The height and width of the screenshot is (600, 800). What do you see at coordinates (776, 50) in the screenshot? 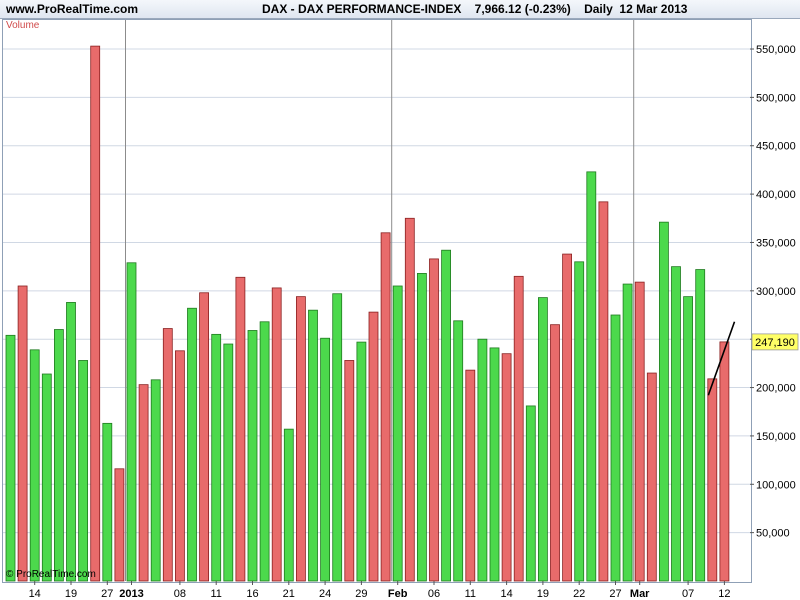
I see `y-tick-label: 550,000` at bounding box center [776, 50].